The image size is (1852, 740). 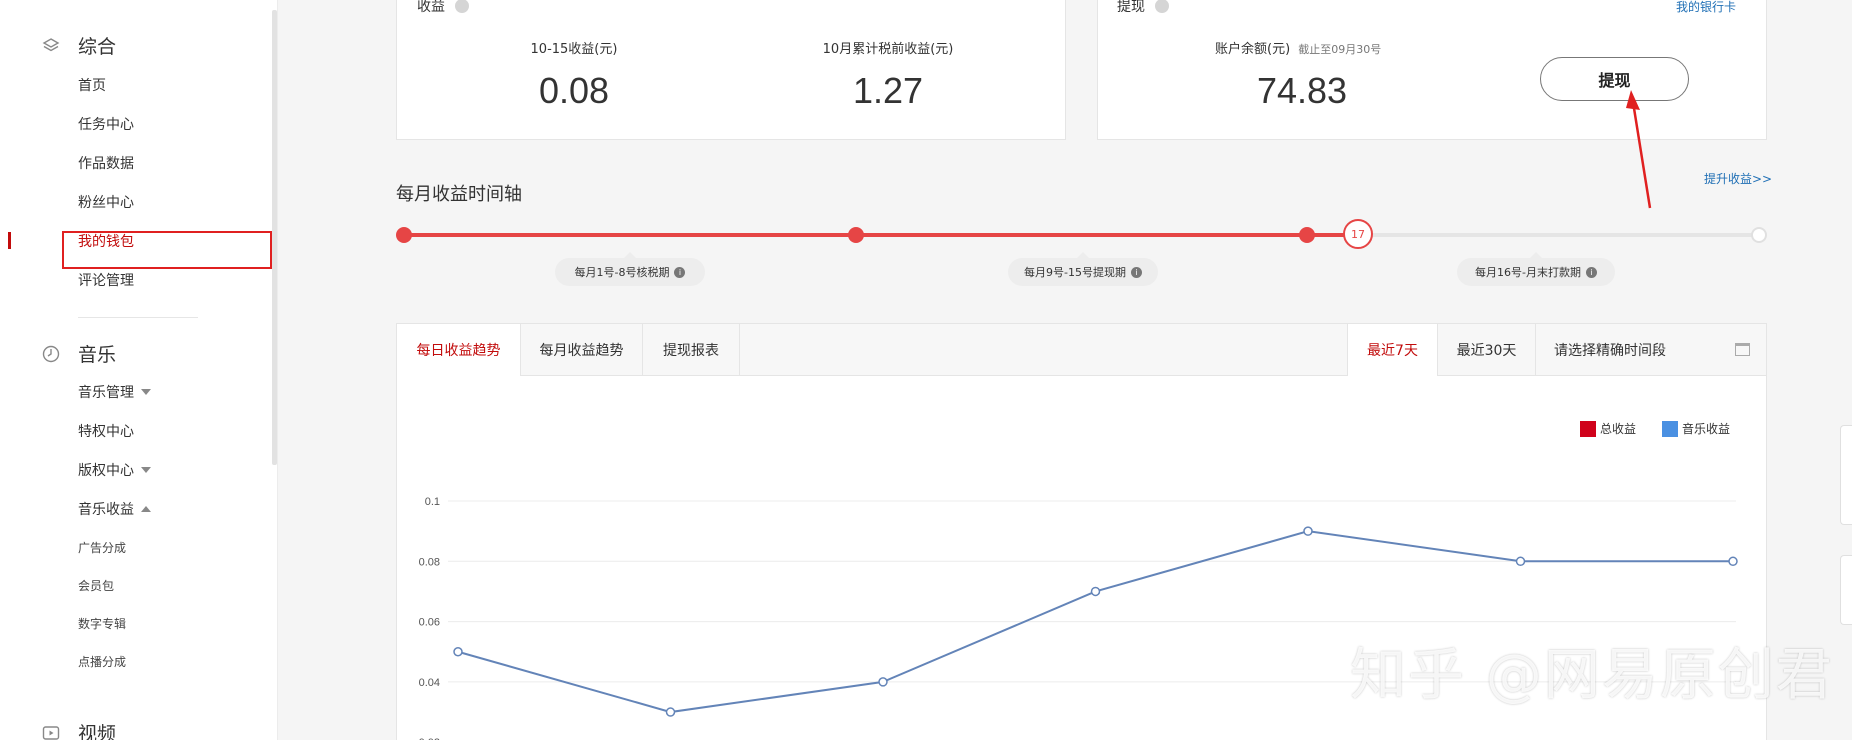 What do you see at coordinates (888, 49) in the screenshot?
I see `monthly-income-label: 10月累计税前收益(元)` at bounding box center [888, 49].